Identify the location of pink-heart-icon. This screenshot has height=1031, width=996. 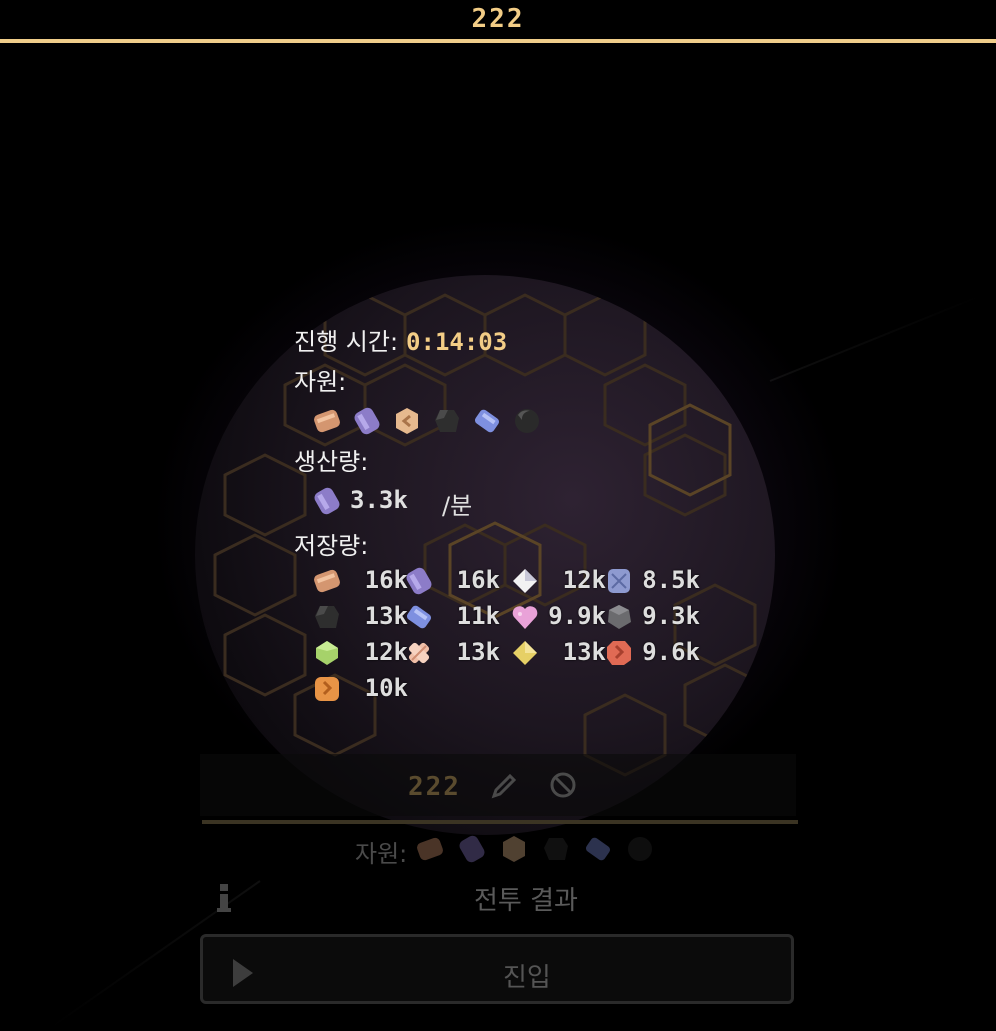
(525, 617).